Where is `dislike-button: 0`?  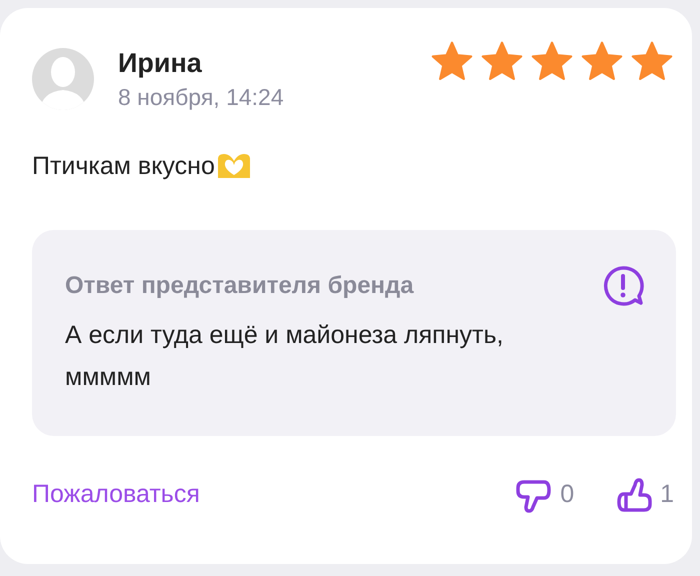 dislike-button: 0 is located at coordinates (544, 495).